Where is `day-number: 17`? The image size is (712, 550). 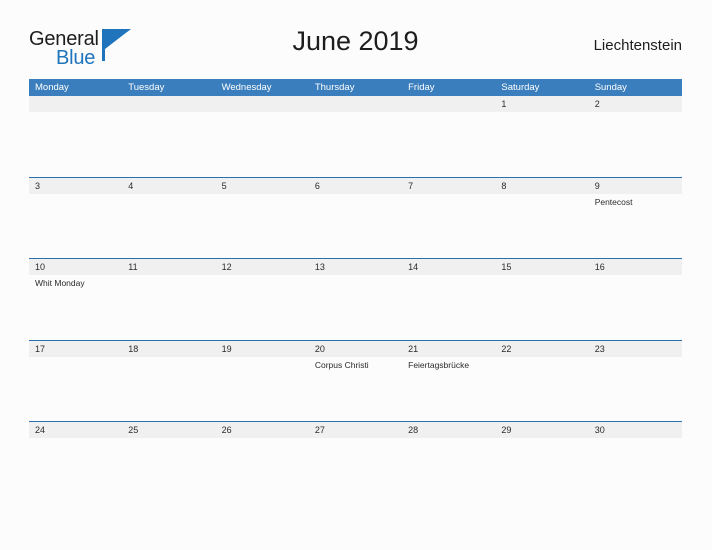 day-number: 17 is located at coordinates (75, 349).